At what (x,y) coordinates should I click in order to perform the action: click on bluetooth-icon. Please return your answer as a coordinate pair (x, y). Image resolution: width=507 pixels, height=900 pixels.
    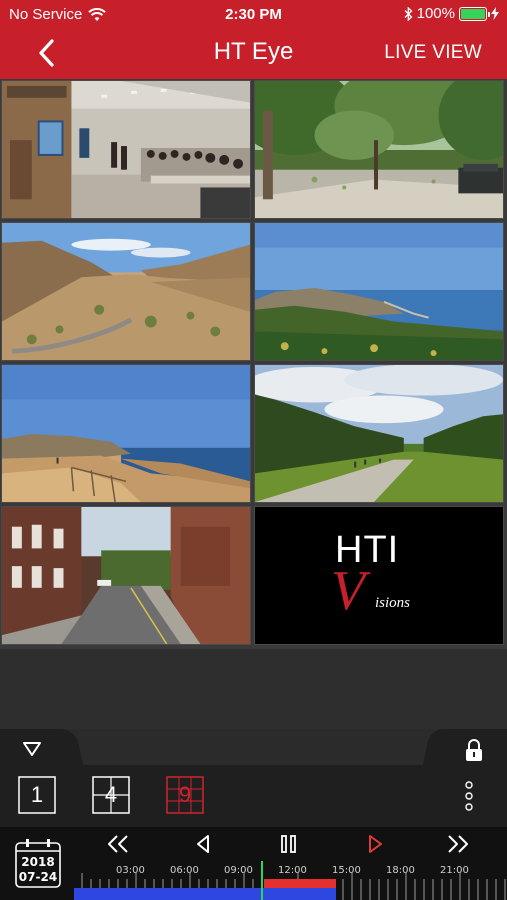
    Looking at the image, I should click on (408, 13).